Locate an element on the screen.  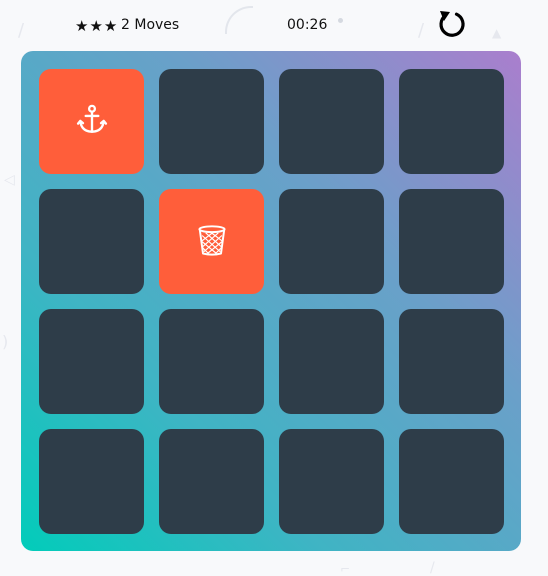
card-r3-c3 is located at coordinates (331, 361).